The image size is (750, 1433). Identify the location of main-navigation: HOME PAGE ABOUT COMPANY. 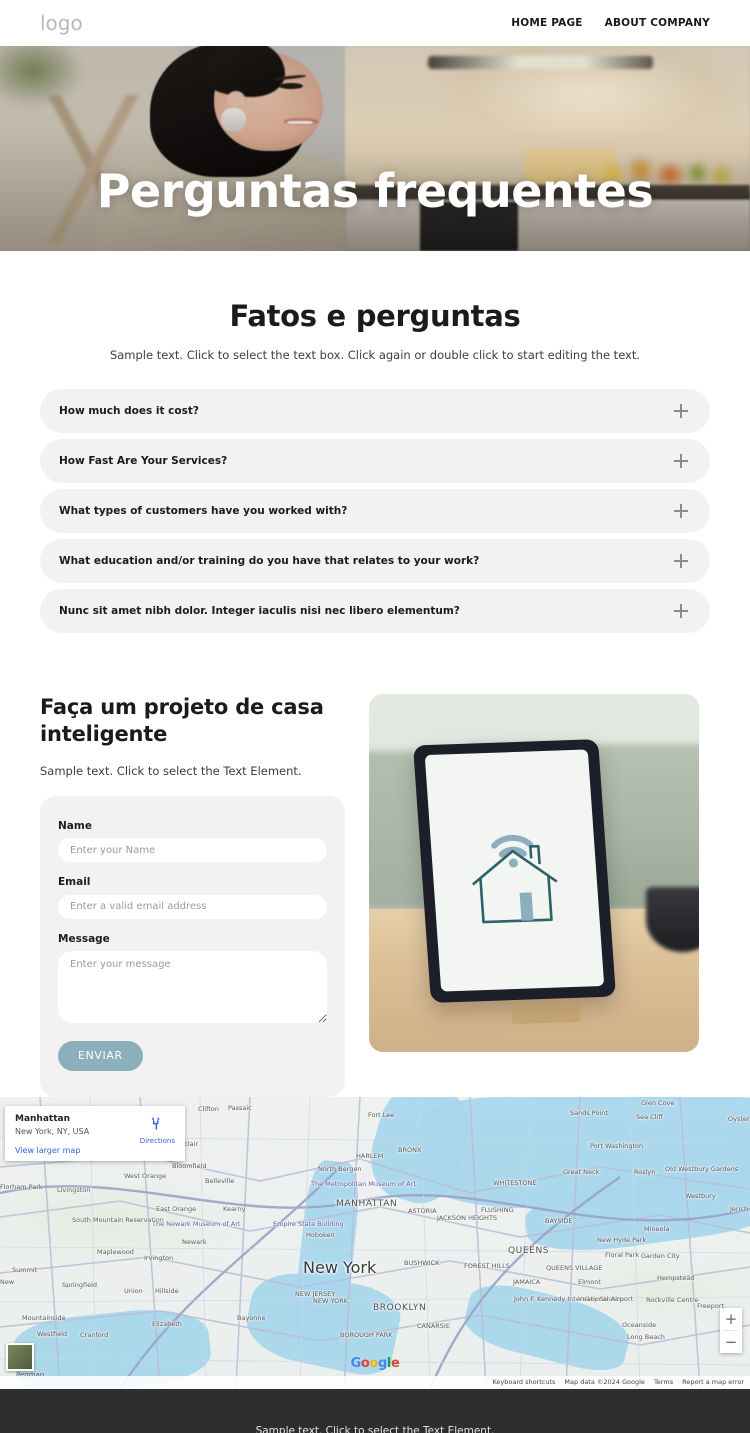
(610, 23).